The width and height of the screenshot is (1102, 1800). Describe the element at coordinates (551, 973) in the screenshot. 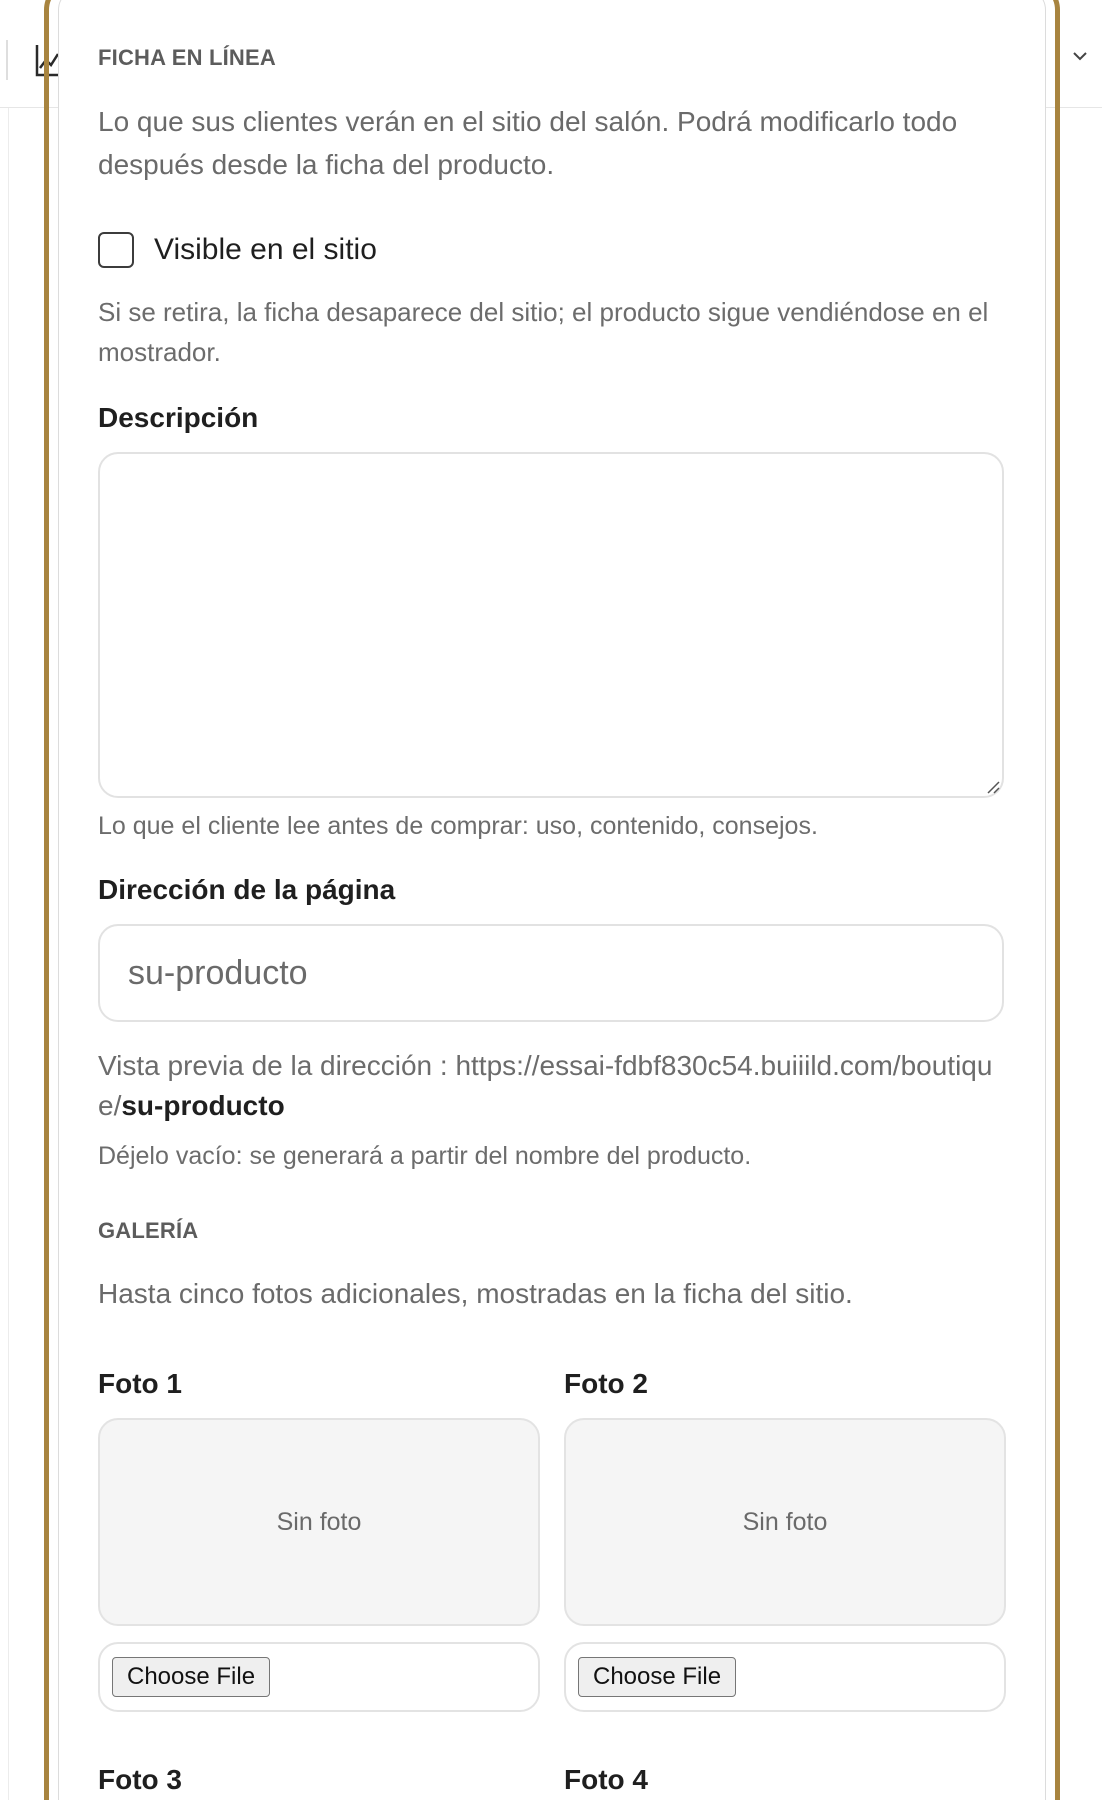

I see `page-address-input` at that location.